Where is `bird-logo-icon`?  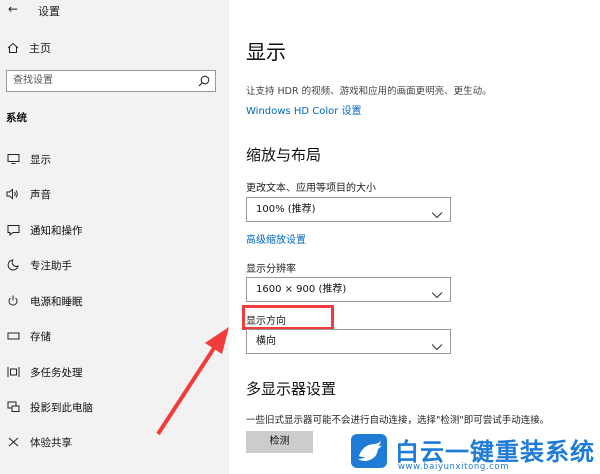 bird-logo-icon is located at coordinates (369, 451).